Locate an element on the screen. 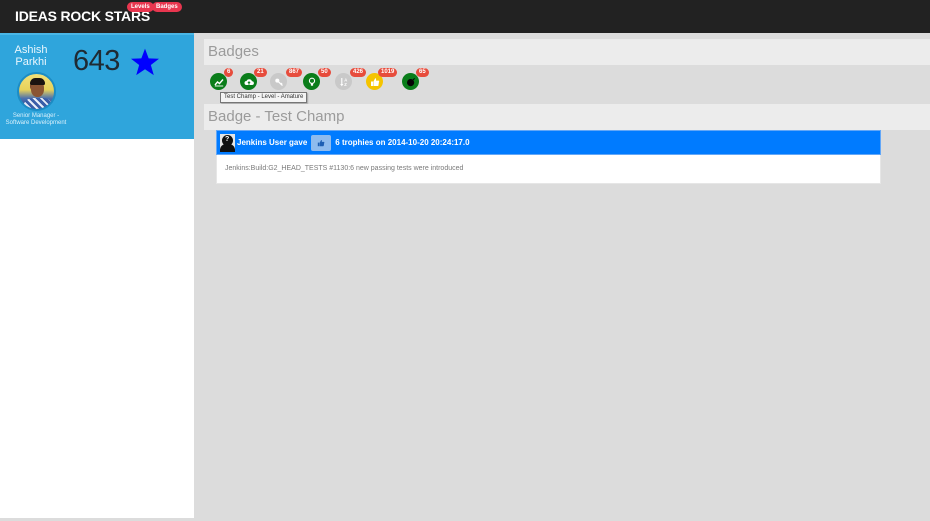 Image resolution: width=930 pixels, height=521 pixels. jenkins-user-avatar: ? is located at coordinates (227, 142).